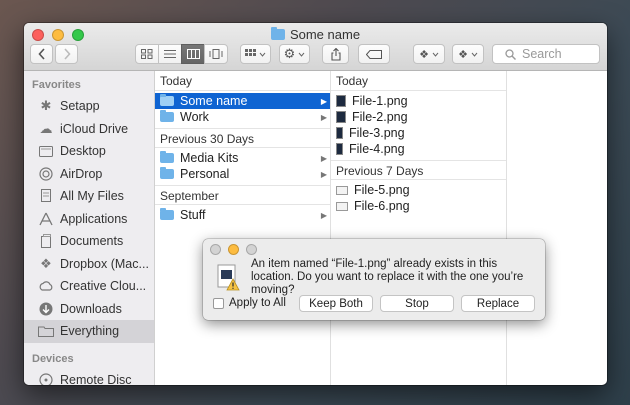 The height and width of the screenshot is (405, 630). Describe the element at coordinates (89, 106) in the screenshot. I see `sidebar-item-setapp: ✱ Setapp` at that location.